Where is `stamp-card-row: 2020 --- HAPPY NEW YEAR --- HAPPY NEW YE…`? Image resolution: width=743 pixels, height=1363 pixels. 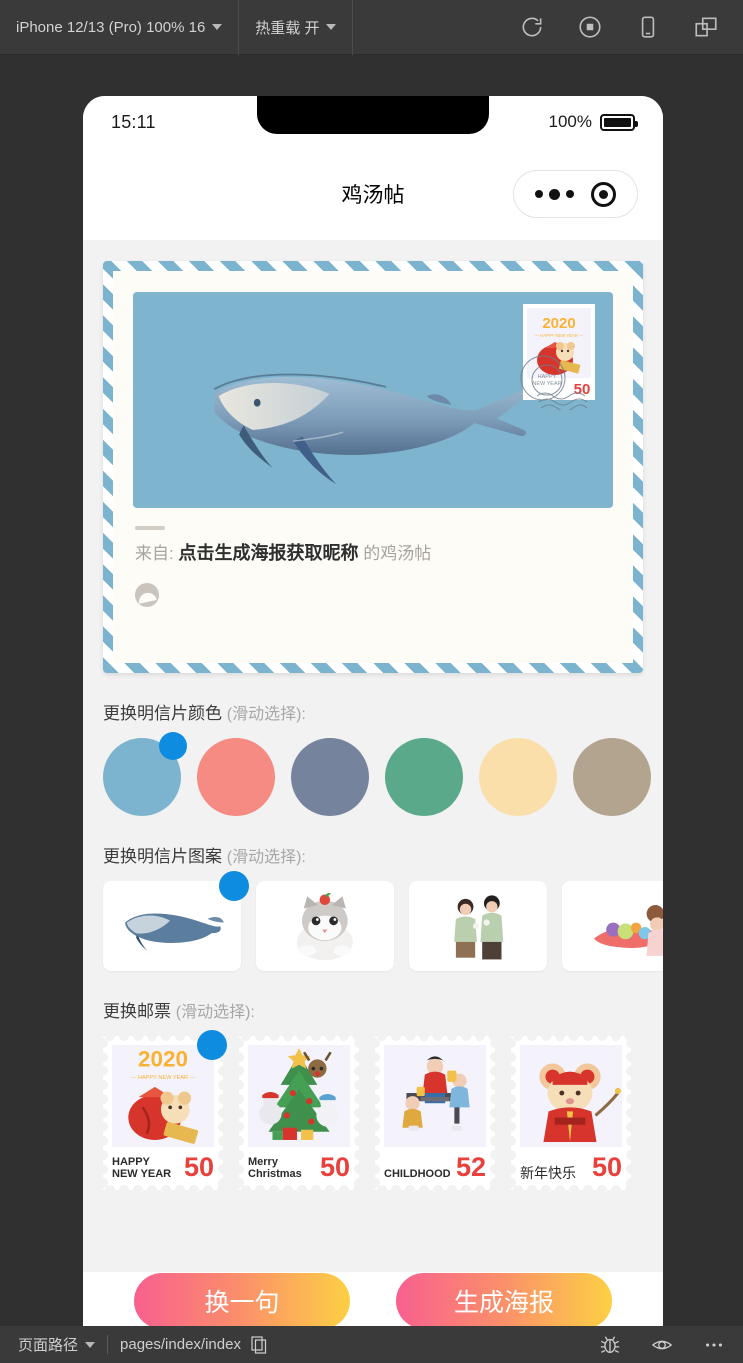
stamp-card-row: 2020 --- HAPPY NEW YEAR --- HAPPY NEW YE… is located at coordinates (373, 1110).